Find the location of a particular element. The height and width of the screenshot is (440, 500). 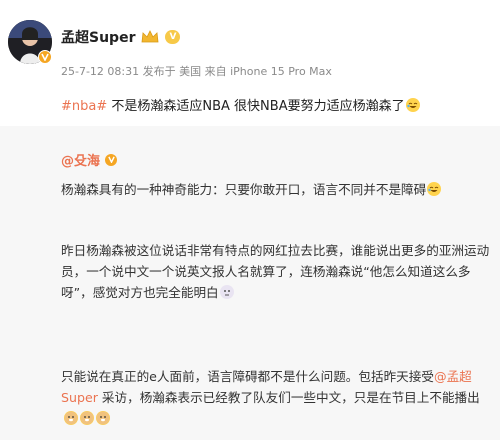

repost-paragraph-1-text: 杨瀚森具有的一种神奇能力：只要你敢开口，语言不同并不是障碍 is located at coordinates (244, 189).